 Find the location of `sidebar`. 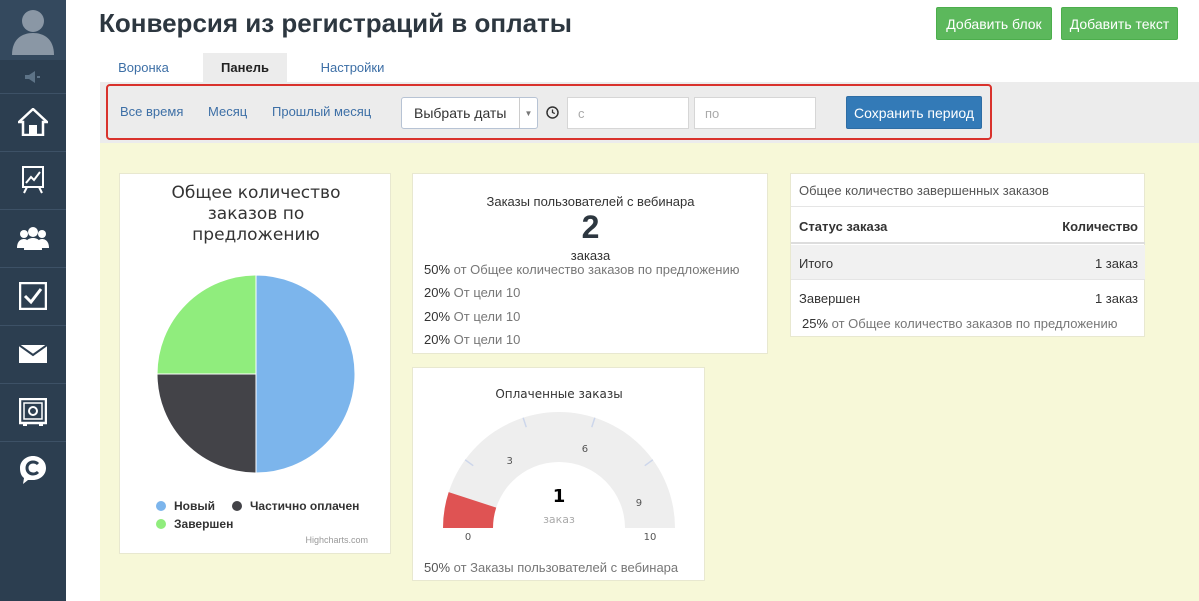

sidebar is located at coordinates (33, 300).